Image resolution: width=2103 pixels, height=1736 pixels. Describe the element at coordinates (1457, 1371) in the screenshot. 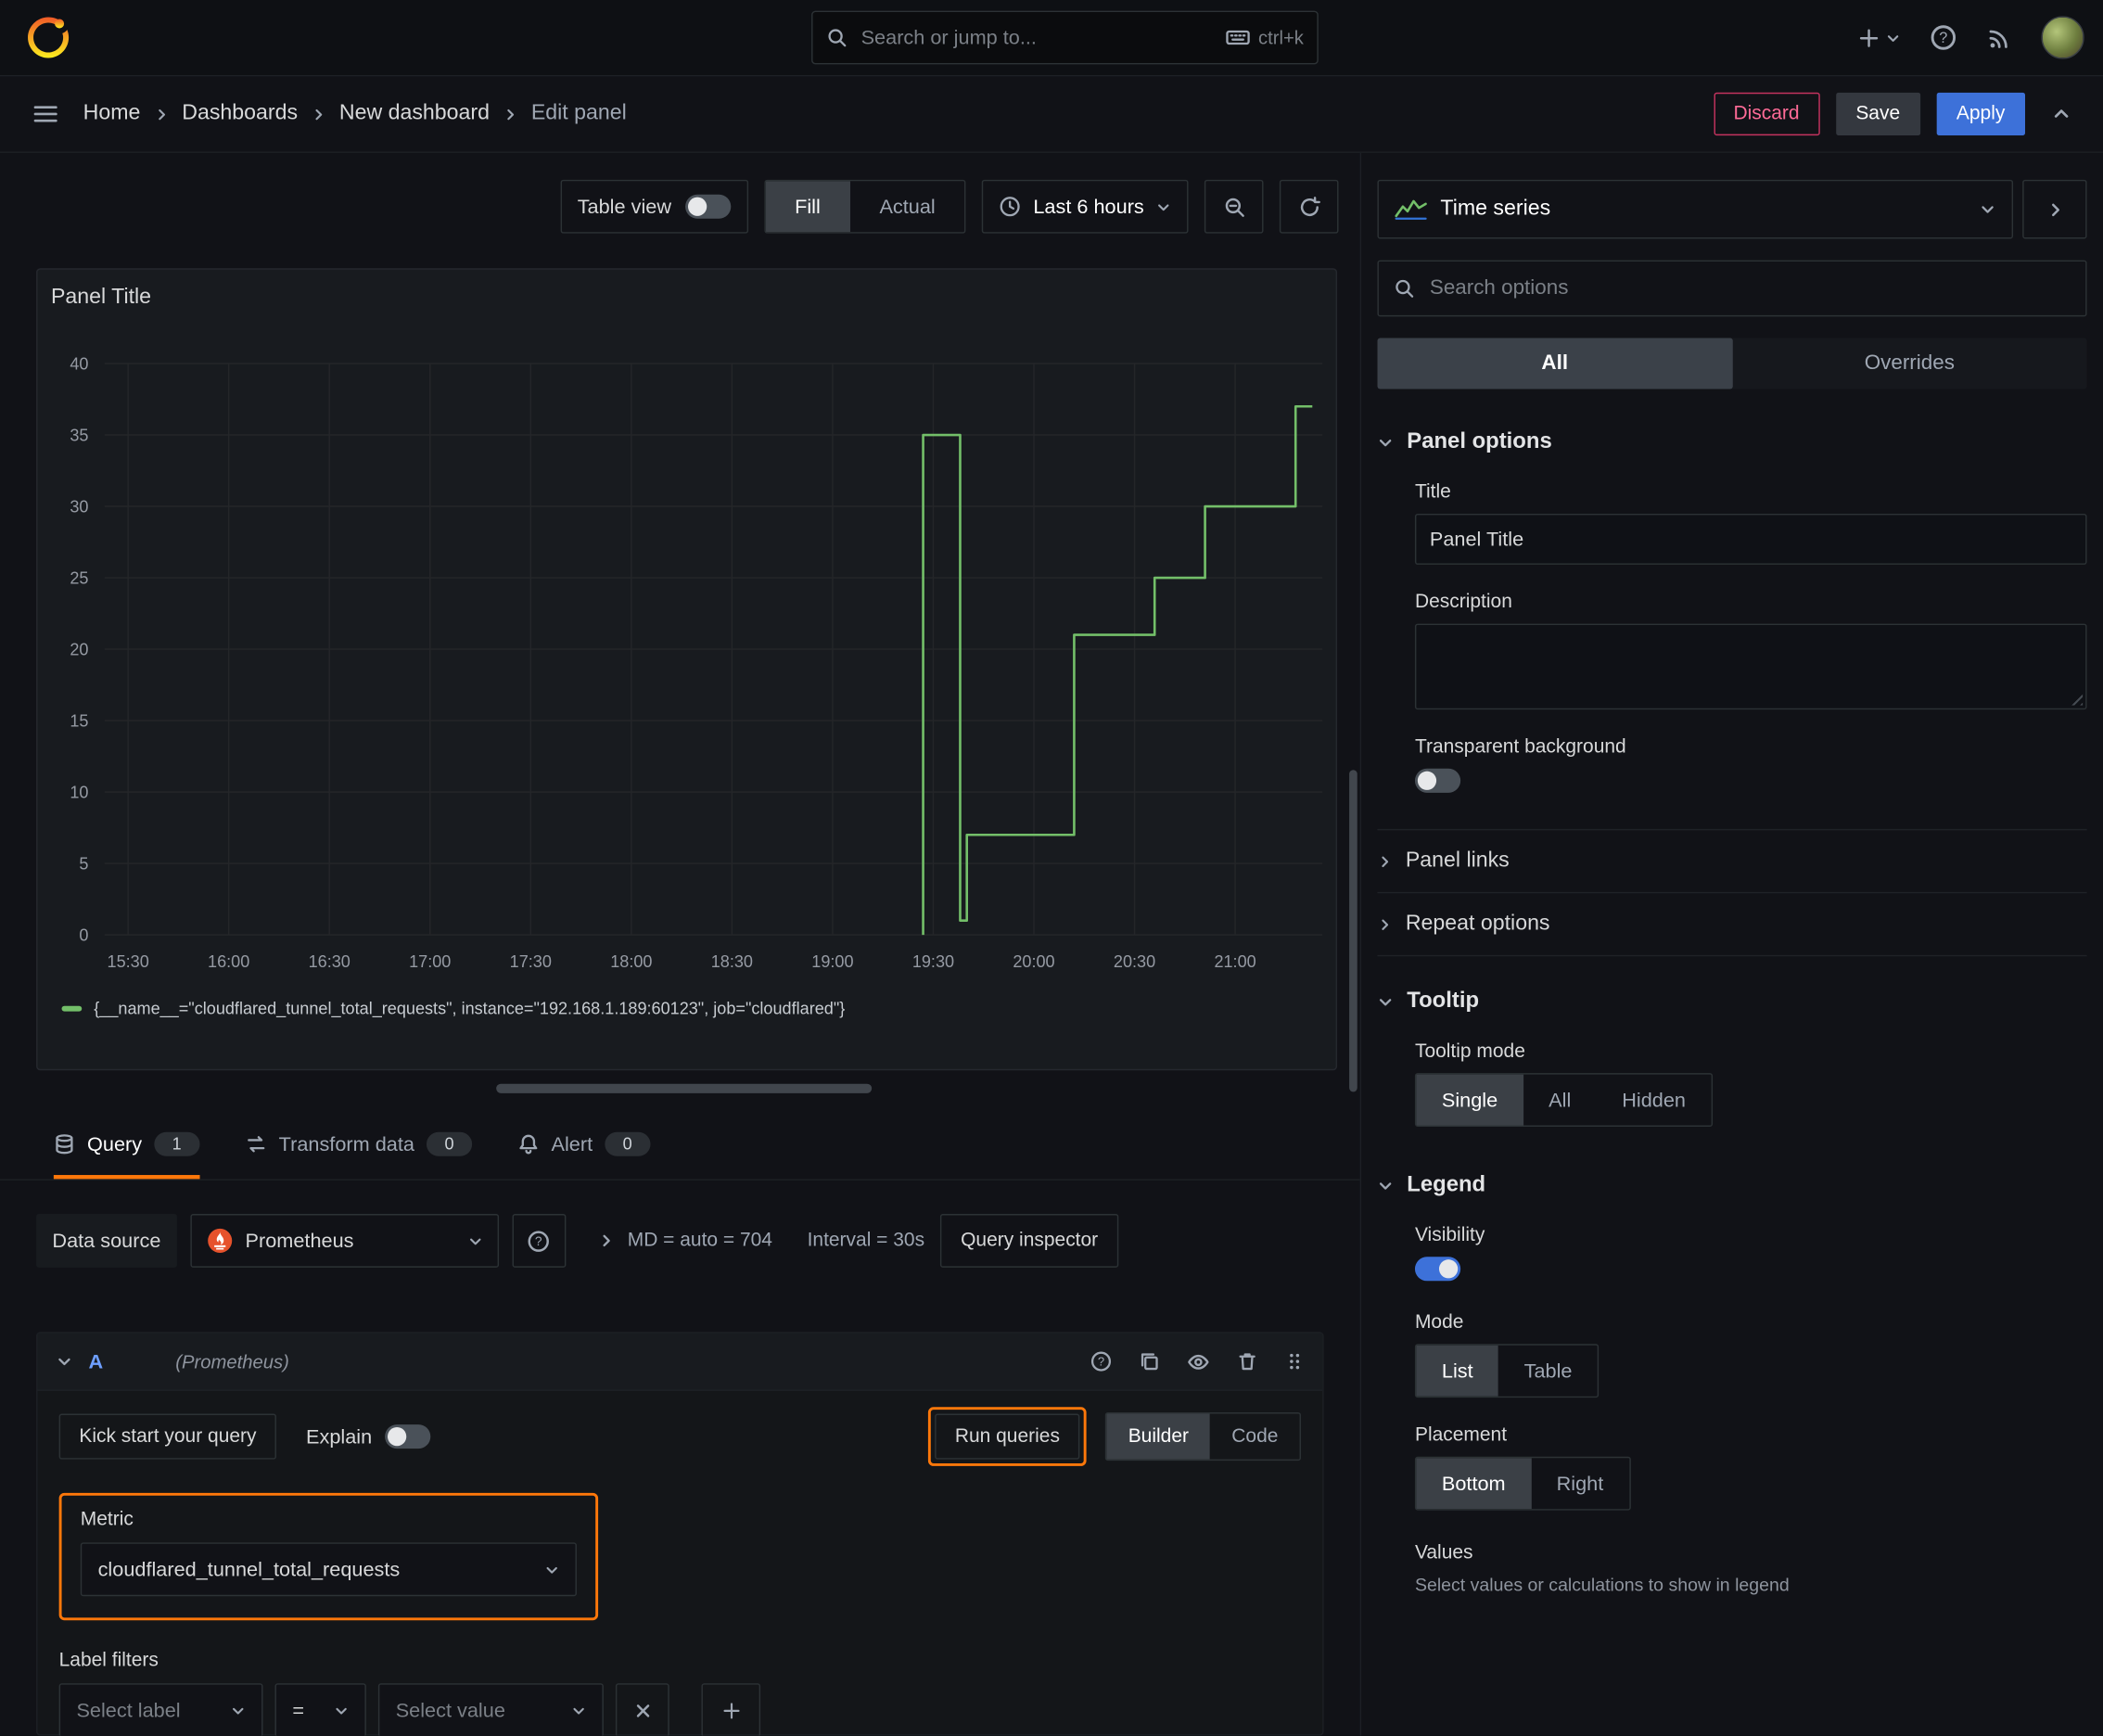

I see `legend-mode-list: List` at that location.